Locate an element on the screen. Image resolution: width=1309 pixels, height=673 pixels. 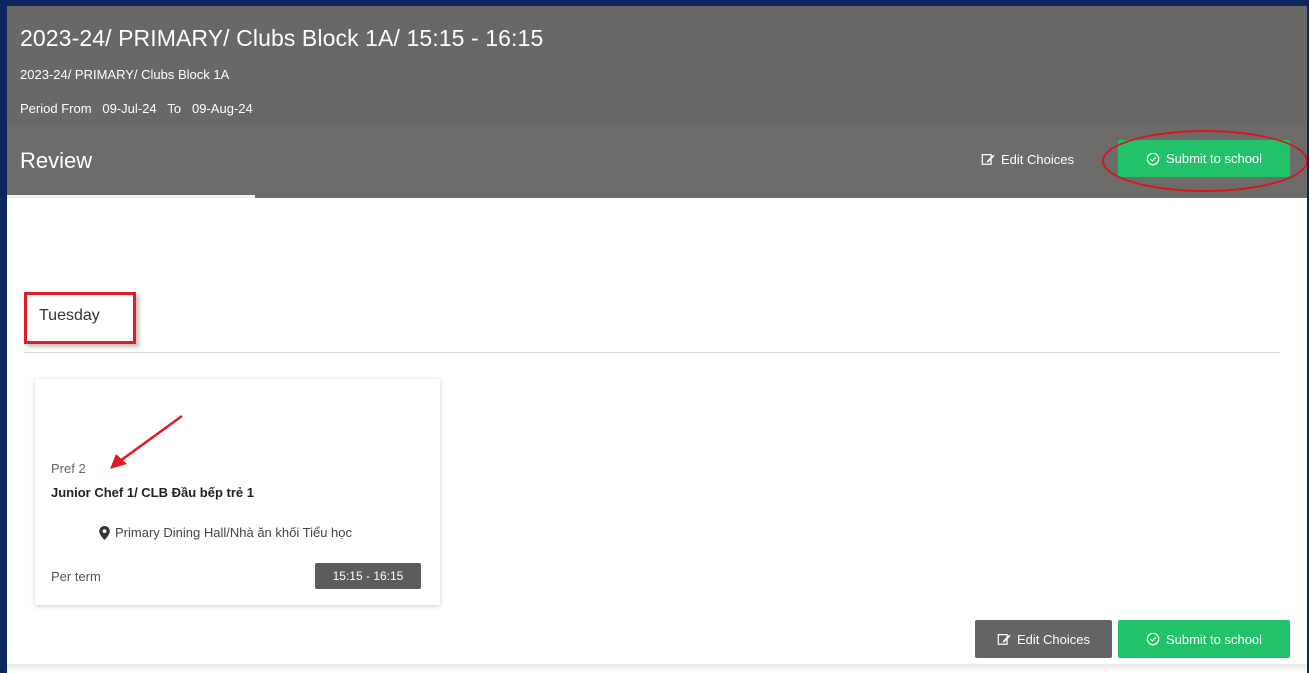
submit-to-school-button-bottom: Submit to school is located at coordinates (1204, 639).